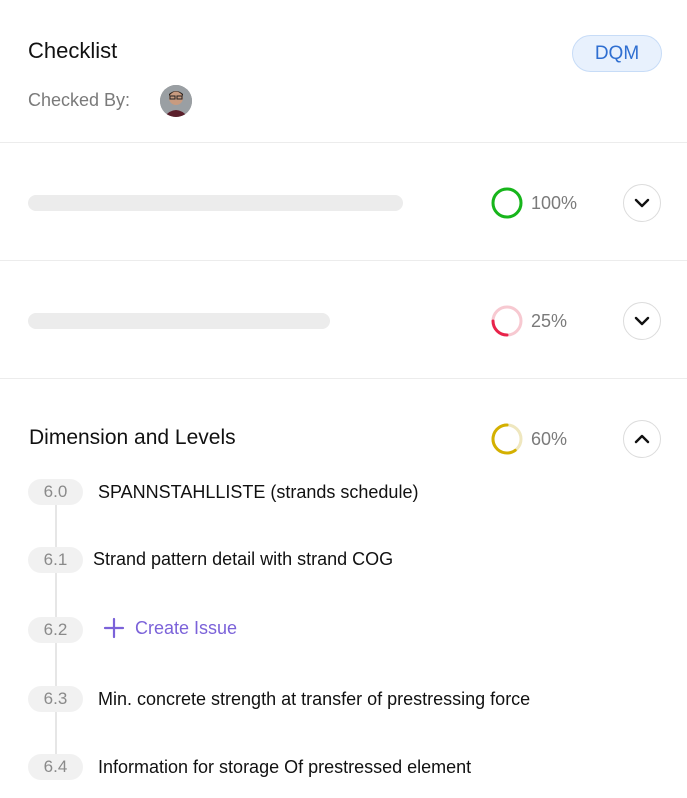 The height and width of the screenshot is (798, 687). Describe the element at coordinates (79, 100) in the screenshot. I see `checked-by-label: Checked By:` at that location.